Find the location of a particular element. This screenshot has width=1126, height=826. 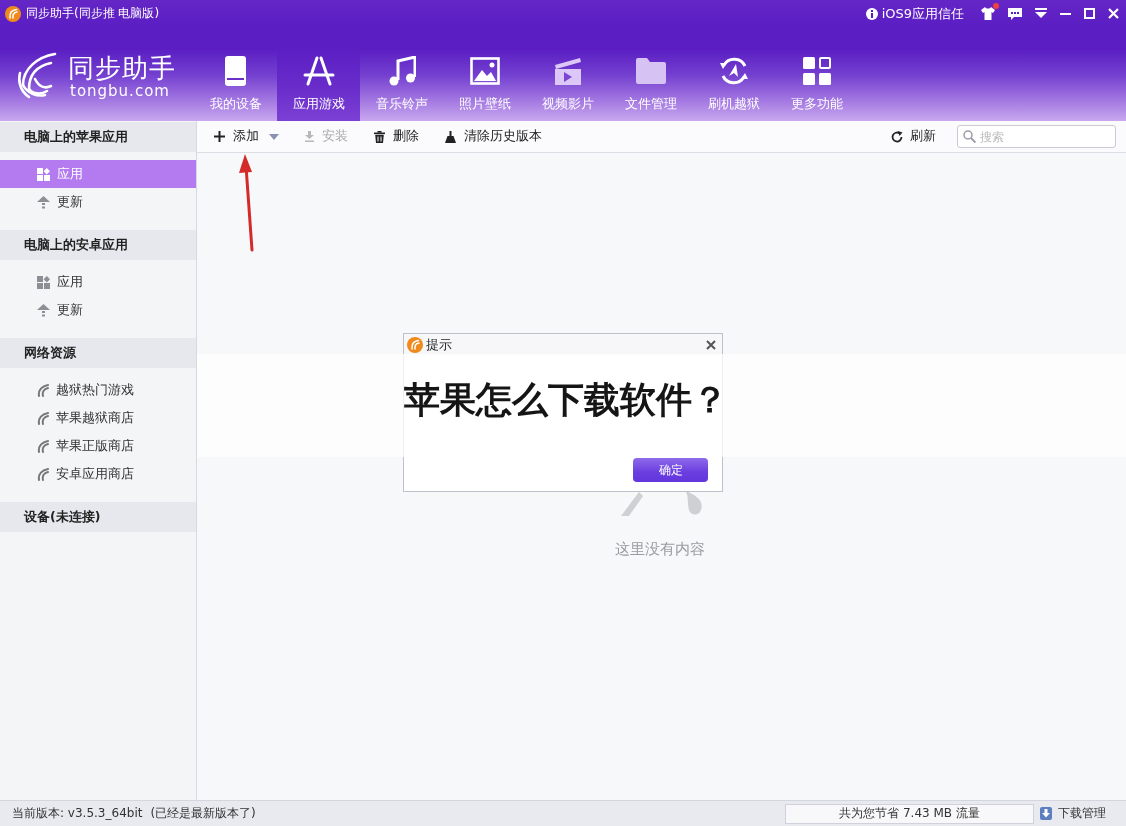

download-manager-button: 下载管理 is located at coordinates (1073, 813).